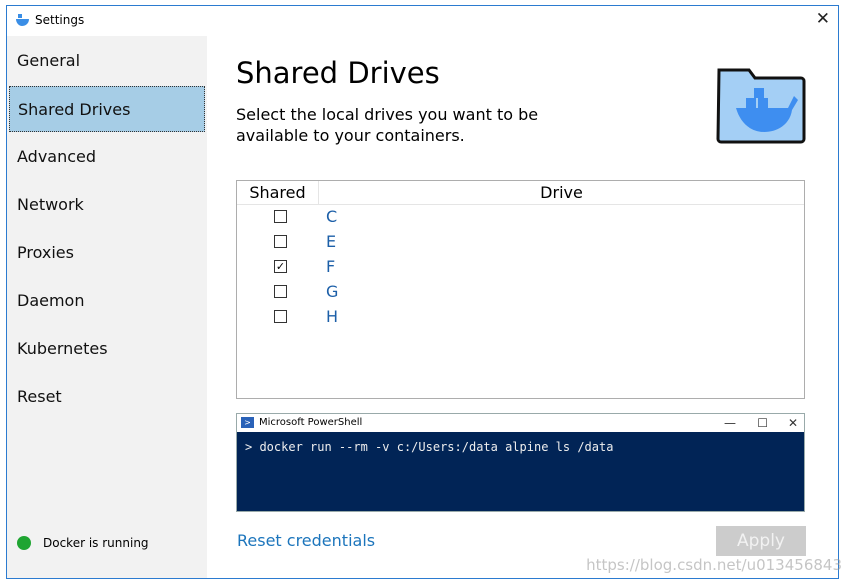 The image size is (846, 584). I want to click on powershell-icon: >, so click(247, 422).